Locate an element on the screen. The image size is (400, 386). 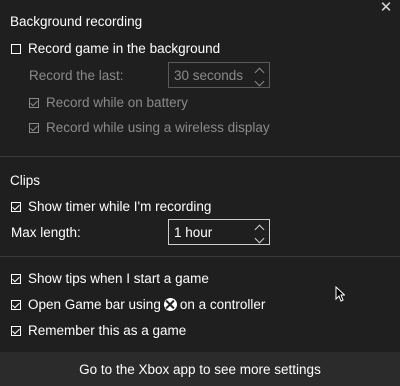
xbox-app-link-label: Go to the Xbox app to see more settings is located at coordinates (200, 369).